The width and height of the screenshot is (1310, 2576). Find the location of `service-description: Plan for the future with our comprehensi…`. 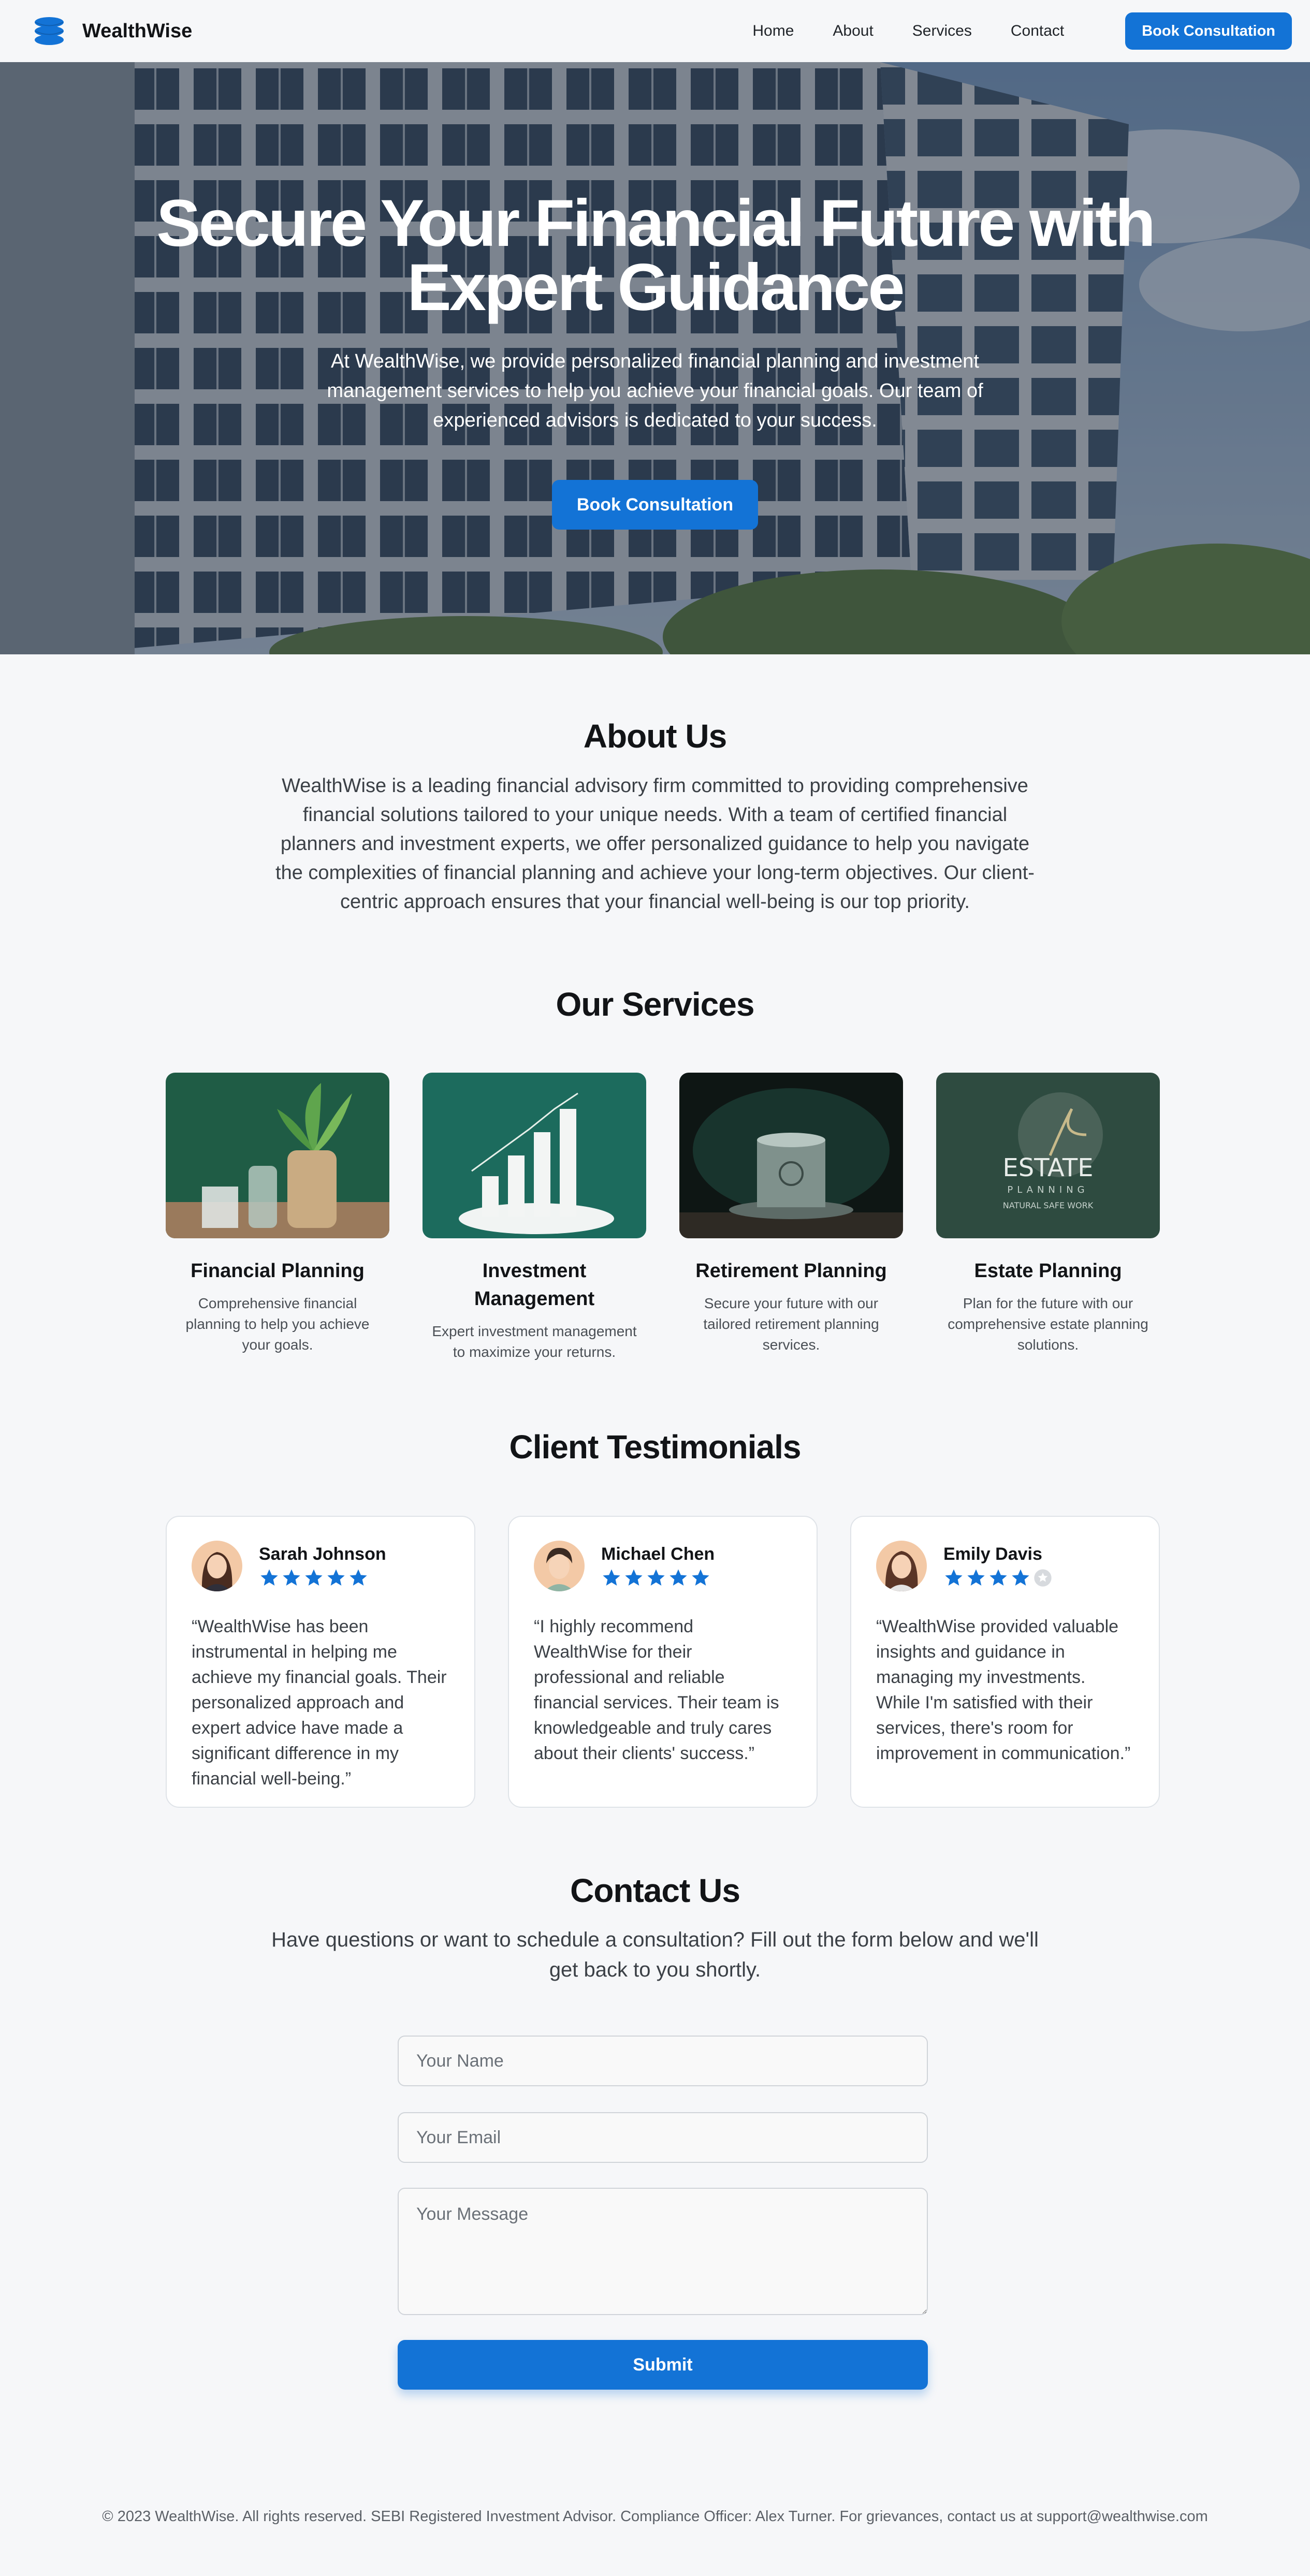

service-description: Plan for the future with our comprehensi… is located at coordinates (1048, 1324).